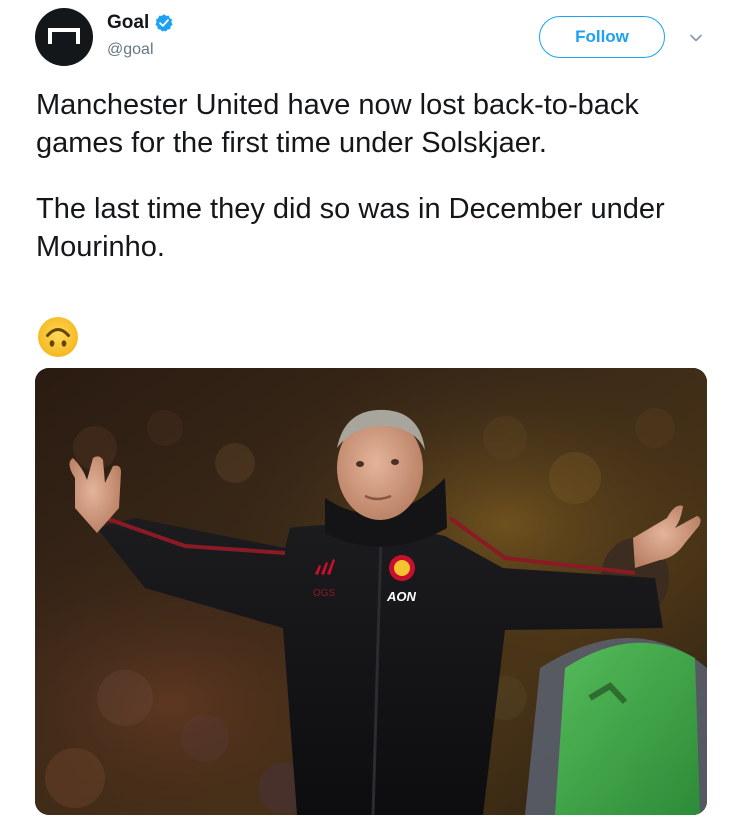  I want to click on verified-badge-icon, so click(164, 23).